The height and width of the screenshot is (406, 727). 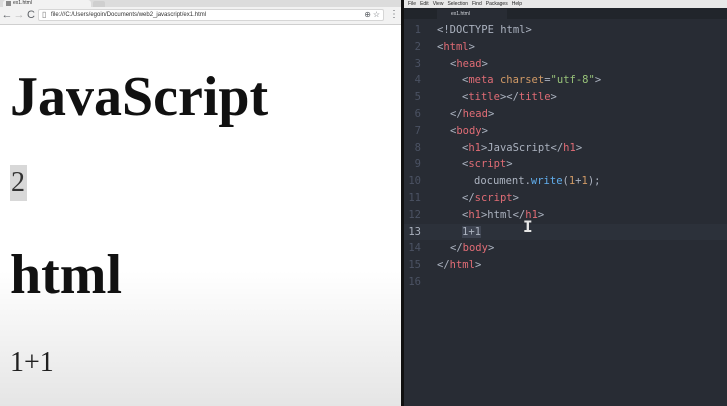 What do you see at coordinates (565, 13) in the screenshot?
I see `editor-tab-bar: ex1.html` at bounding box center [565, 13].